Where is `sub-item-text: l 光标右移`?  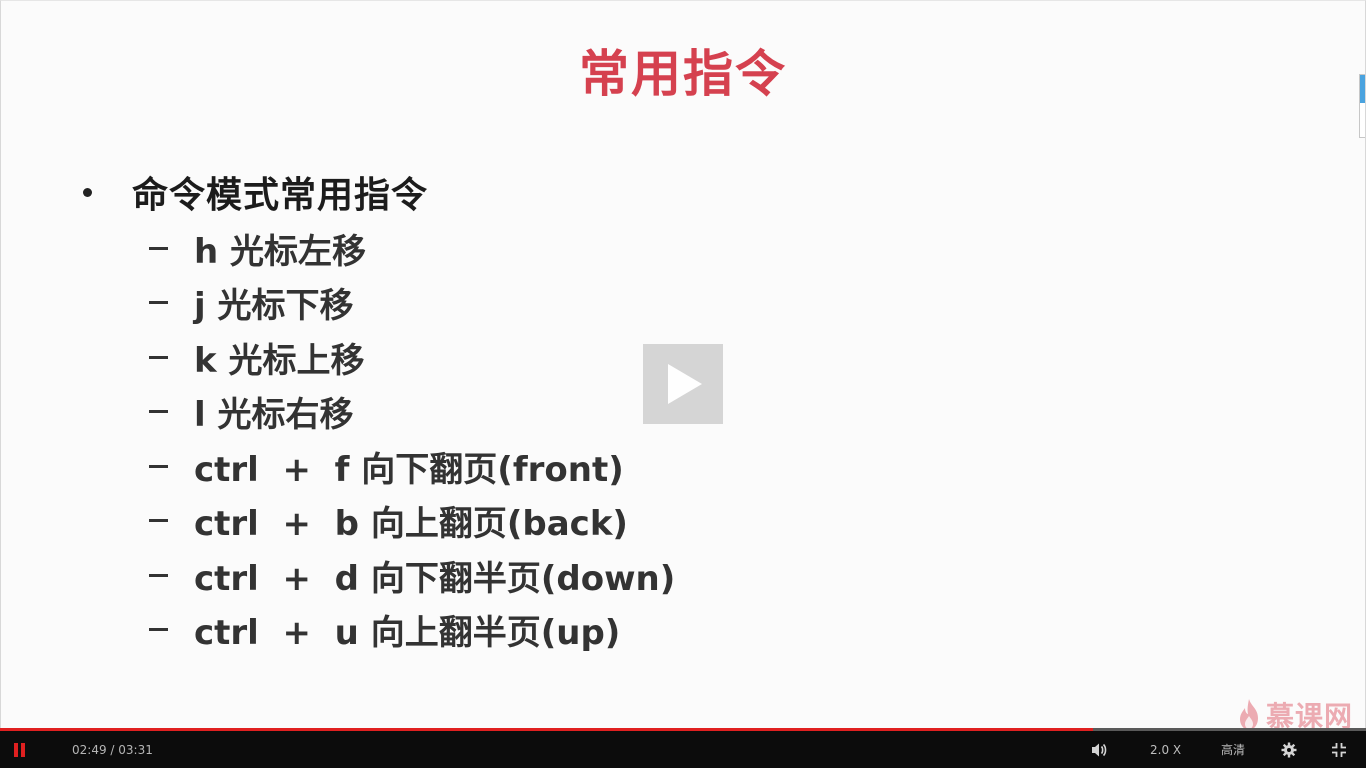 sub-item-text: l 光标右移 is located at coordinates (274, 415).